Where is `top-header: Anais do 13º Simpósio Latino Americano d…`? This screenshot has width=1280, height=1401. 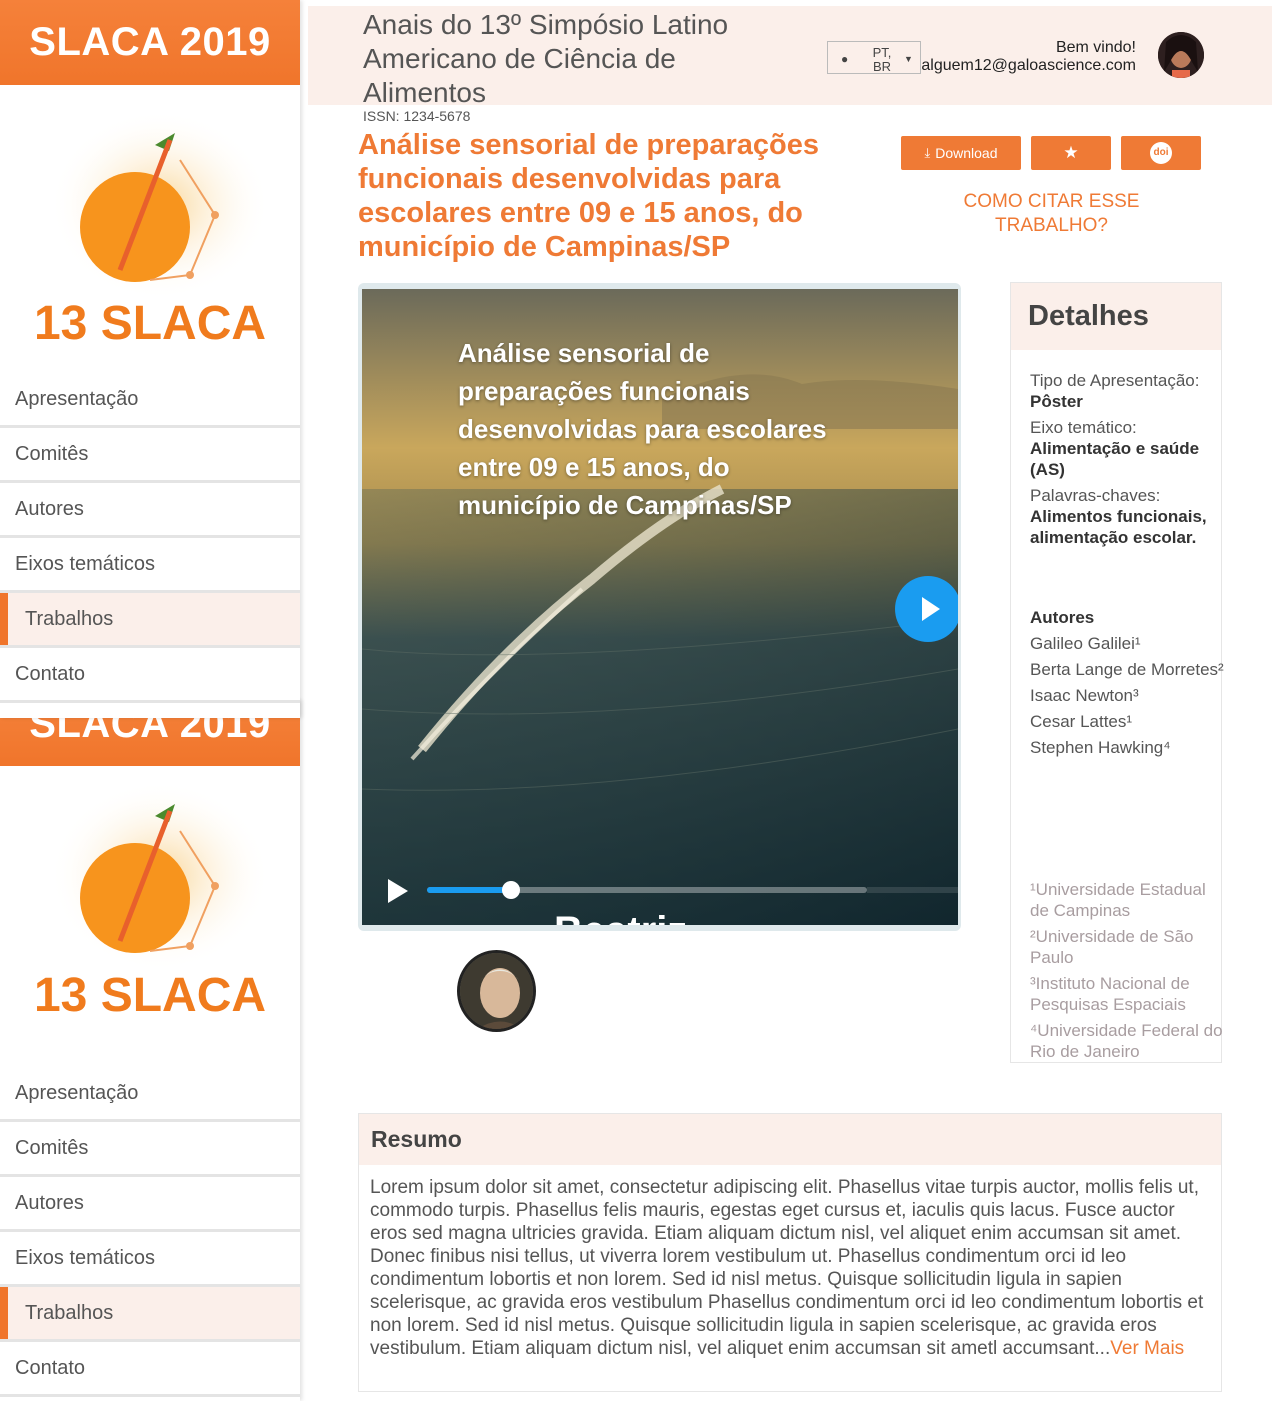 top-header: Anais do 13º Simpósio Latino Americano d… is located at coordinates (790, 57).